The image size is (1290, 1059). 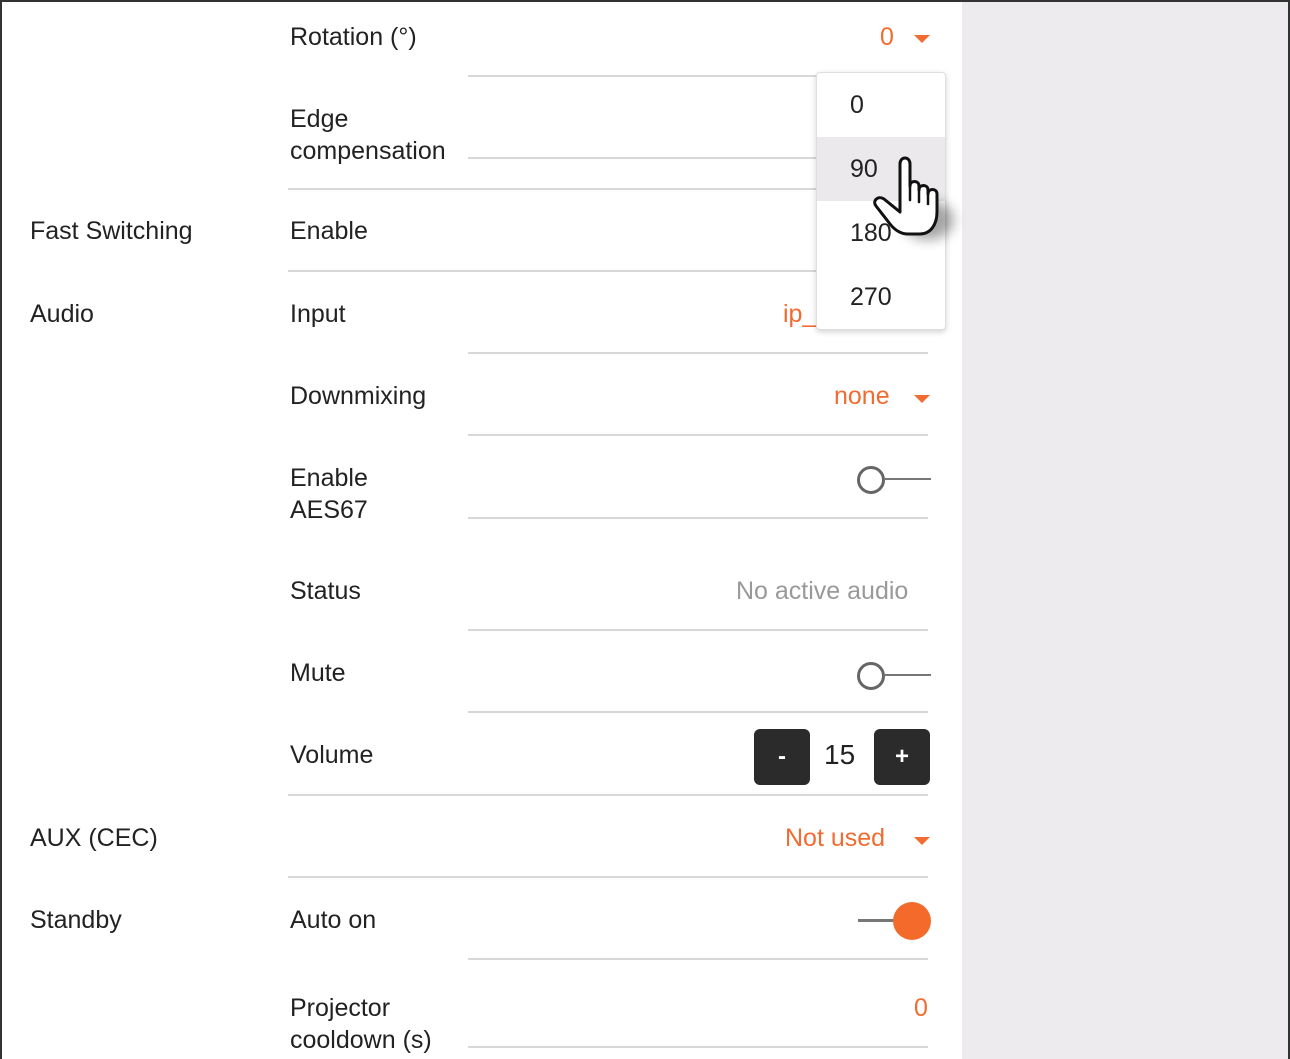 I want to click on rotation-option-270: 270, so click(x=881, y=297).